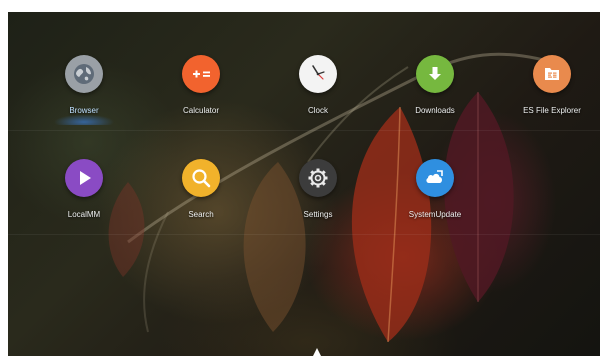 This screenshot has height=356, width=600. What do you see at coordinates (435, 214) in the screenshot?
I see `app-label: SystemUpdate` at bounding box center [435, 214].